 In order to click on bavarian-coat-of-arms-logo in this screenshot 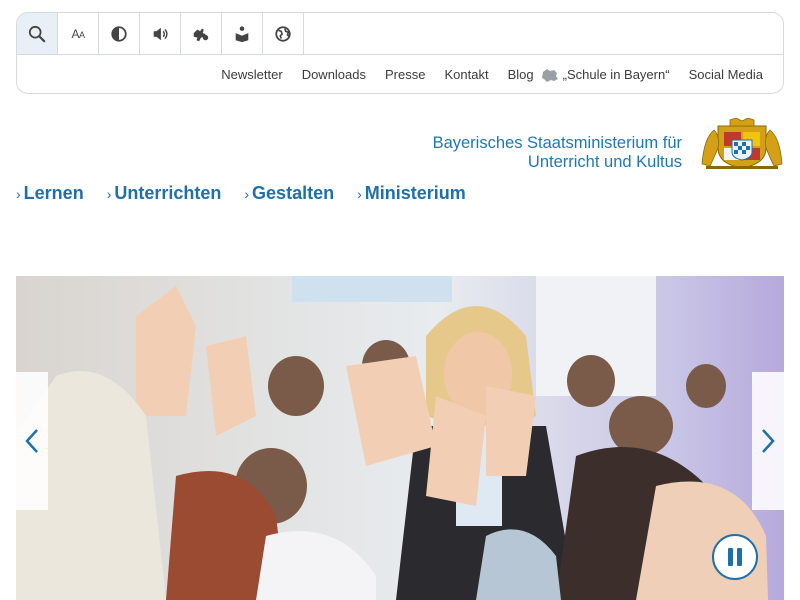, I will do `click(742, 144)`.